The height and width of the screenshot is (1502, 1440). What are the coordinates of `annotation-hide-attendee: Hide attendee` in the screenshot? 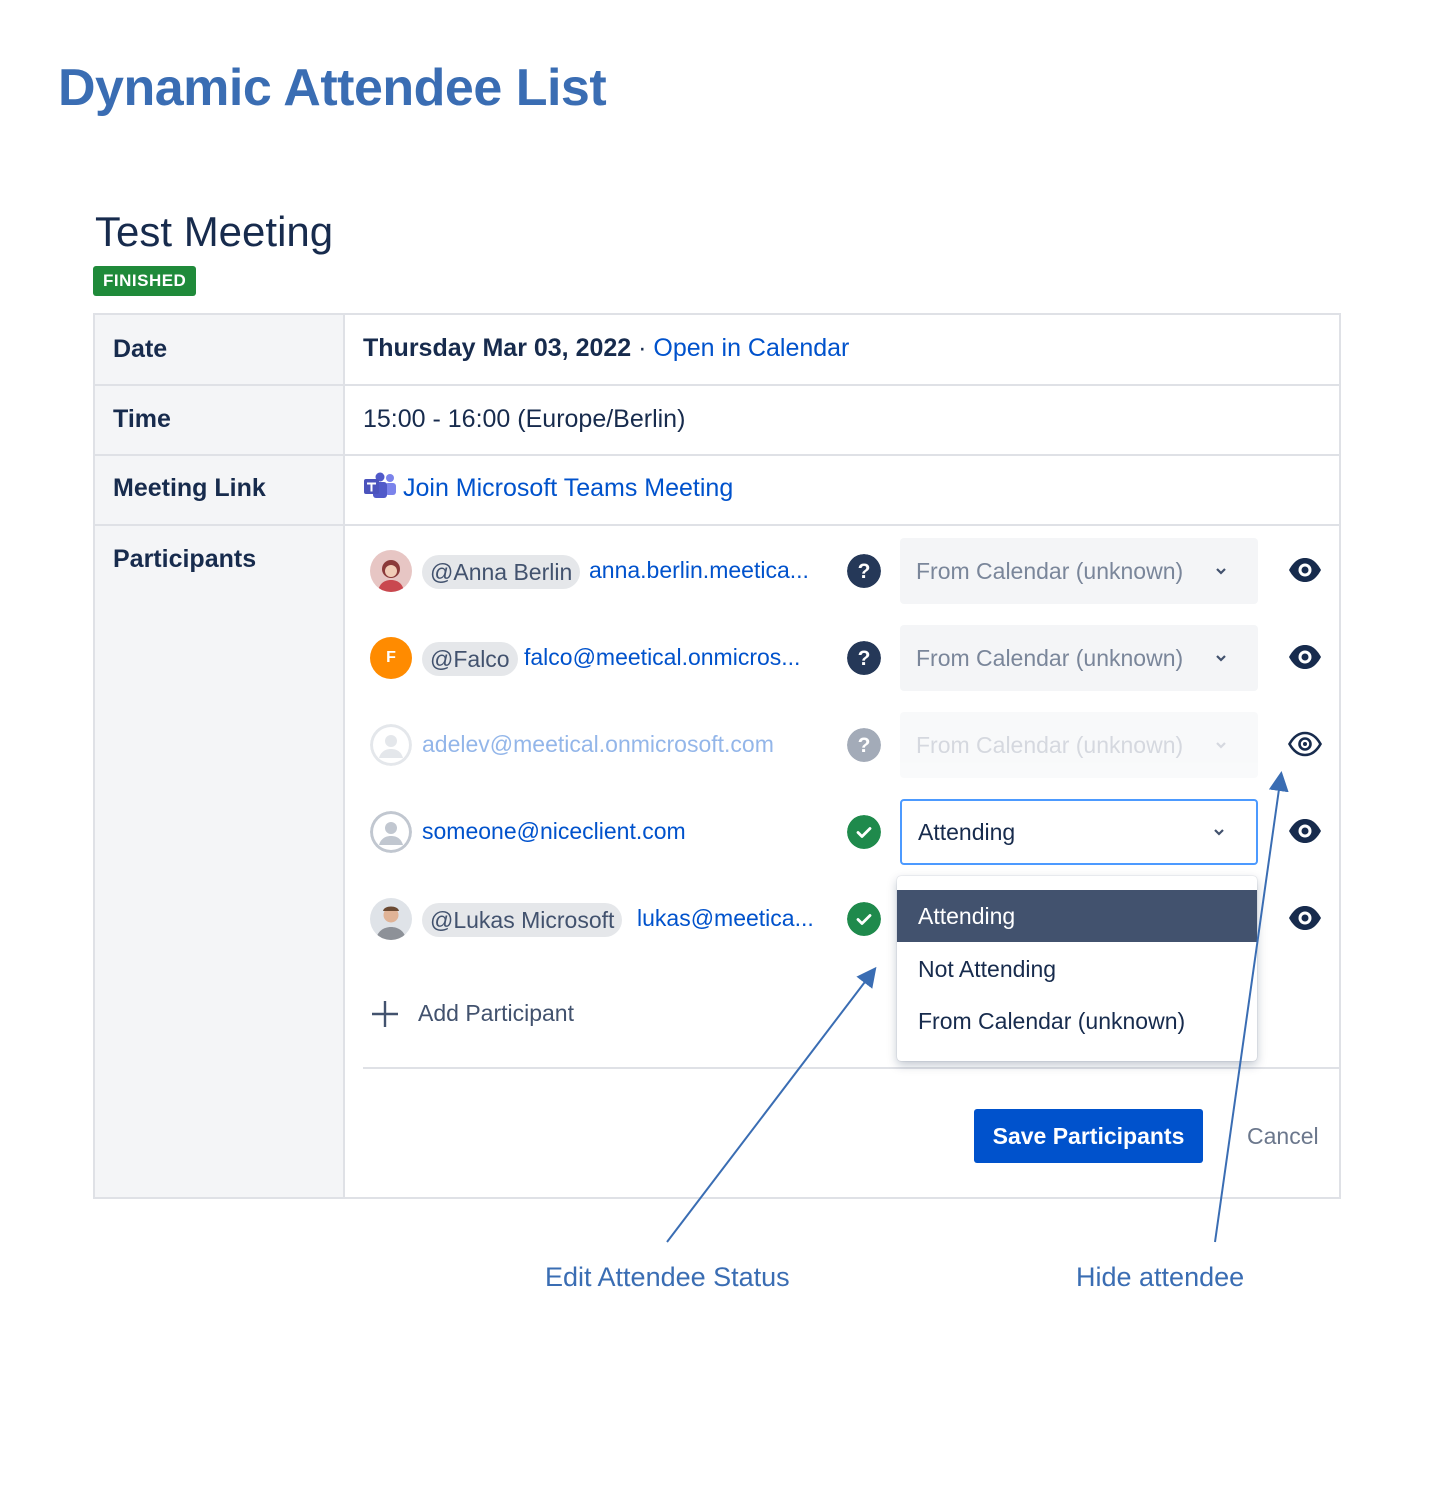 It's located at (1160, 1277).